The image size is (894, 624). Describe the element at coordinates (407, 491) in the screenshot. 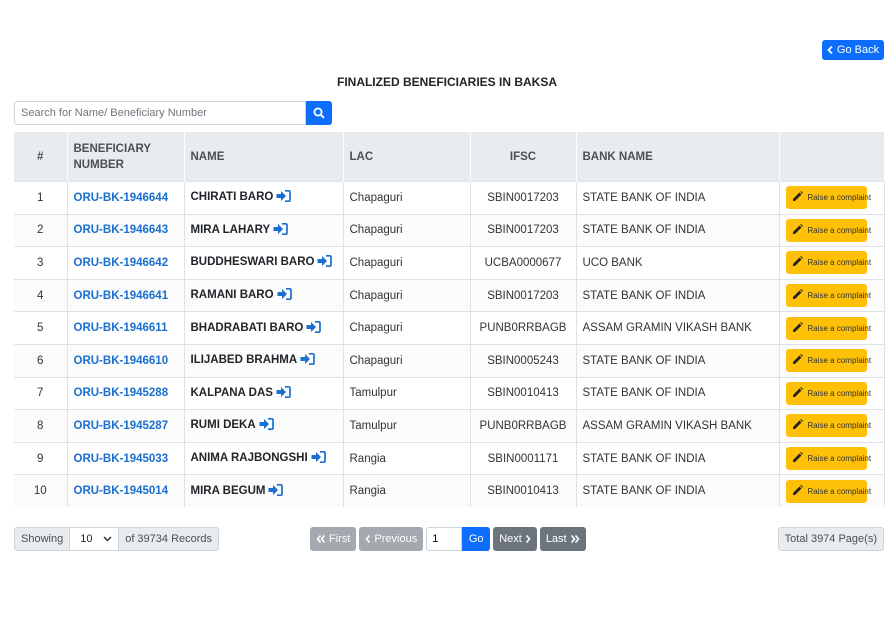

I see `lac-cell: Rangia` at that location.